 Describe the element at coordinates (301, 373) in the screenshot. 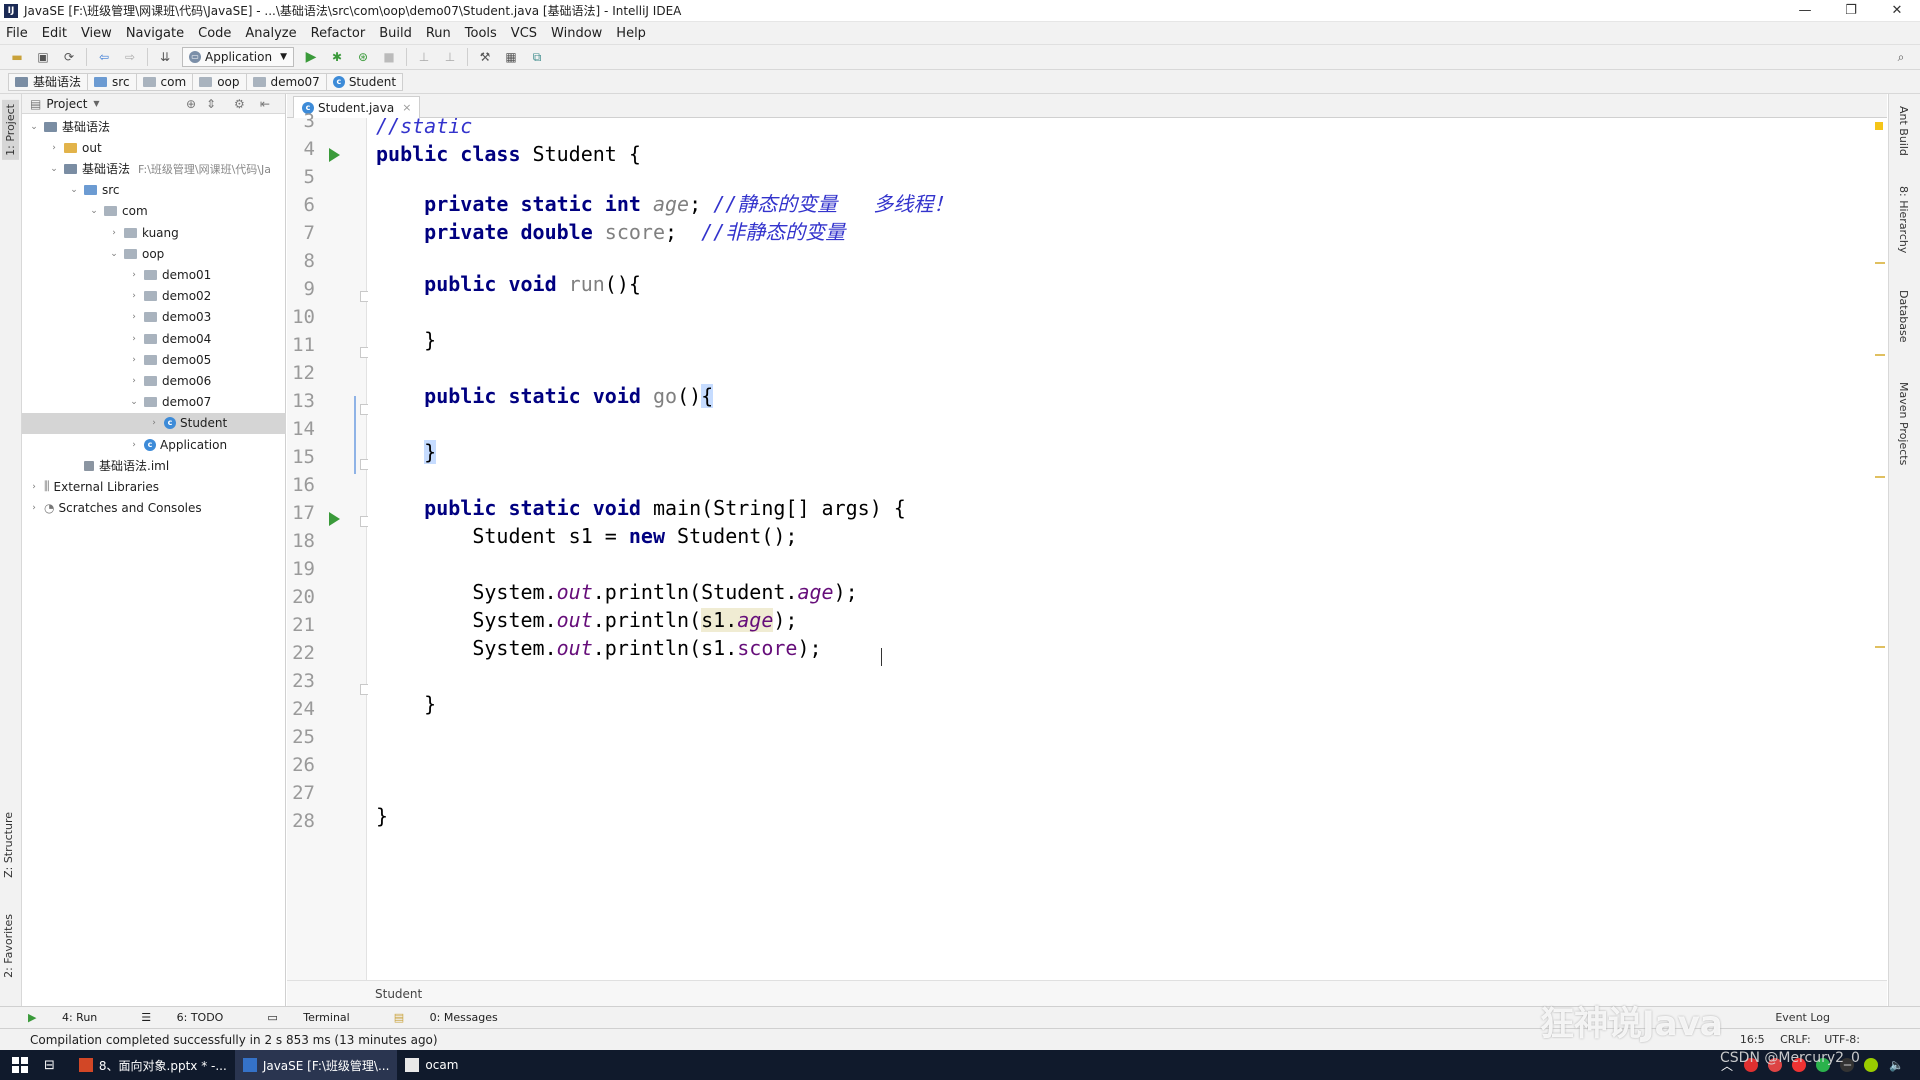

I see `line-number: 12` at that location.